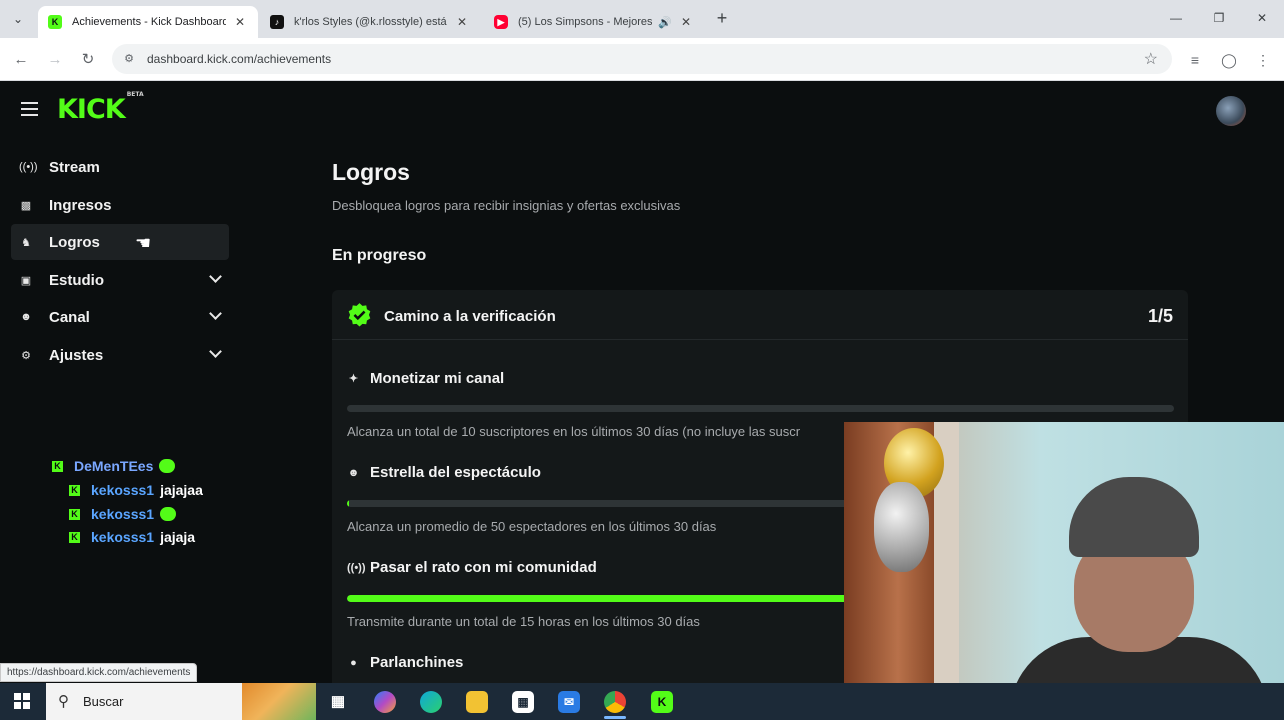 Image resolution: width=1284 pixels, height=720 pixels. Describe the element at coordinates (379, 255) in the screenshot. I see `section-title: En progreso` at that location.